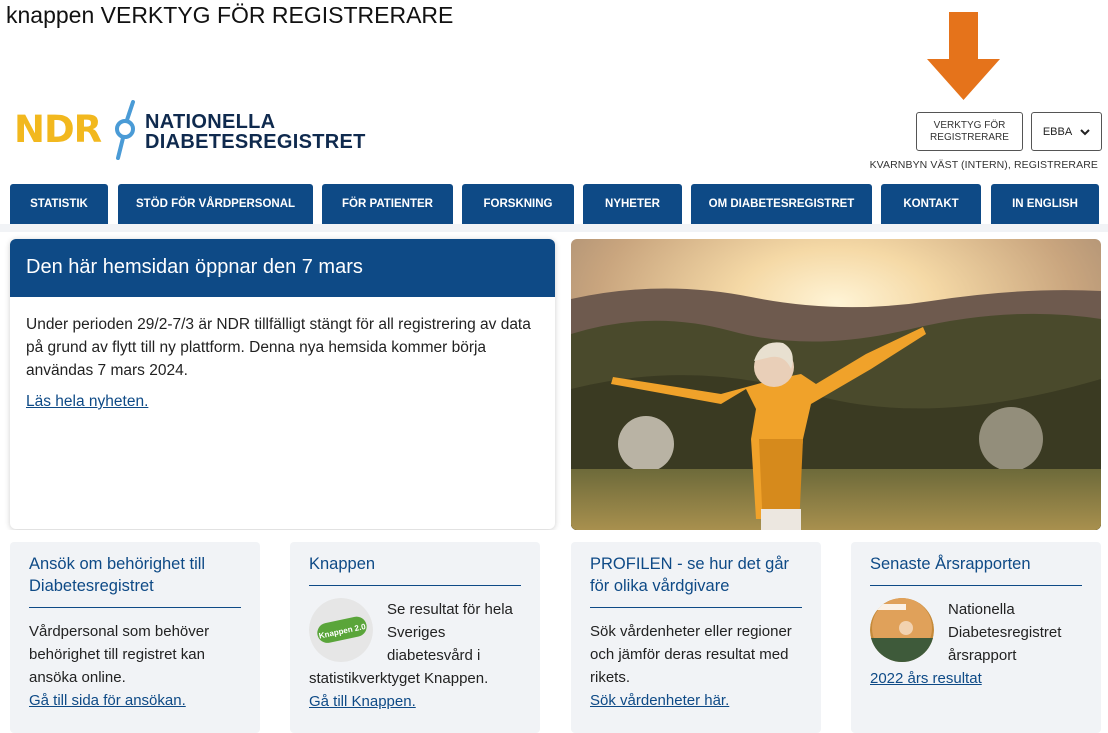 This screenshot has width=1108, height=733. Describe the element at coordinates (983, 165) in the screenshot. I see `user-role-text: KVARNBYN VÄST (INTERN), REGISTRERARE` at that location.